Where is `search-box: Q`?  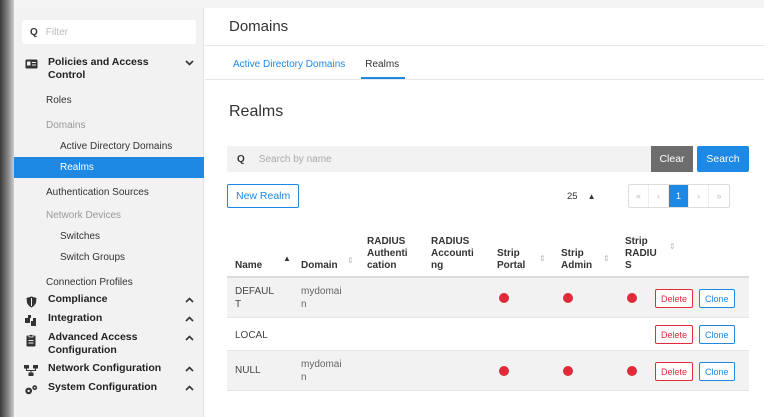
search-box: Q is located at coordinates (439, 159).